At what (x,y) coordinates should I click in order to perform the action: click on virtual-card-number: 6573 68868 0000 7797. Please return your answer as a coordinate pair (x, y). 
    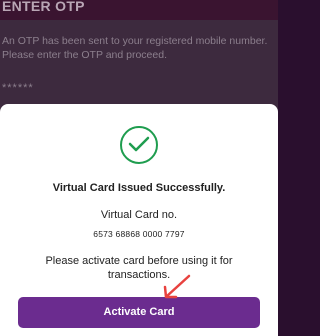
    Looking at the image, I should click on (139, 234).